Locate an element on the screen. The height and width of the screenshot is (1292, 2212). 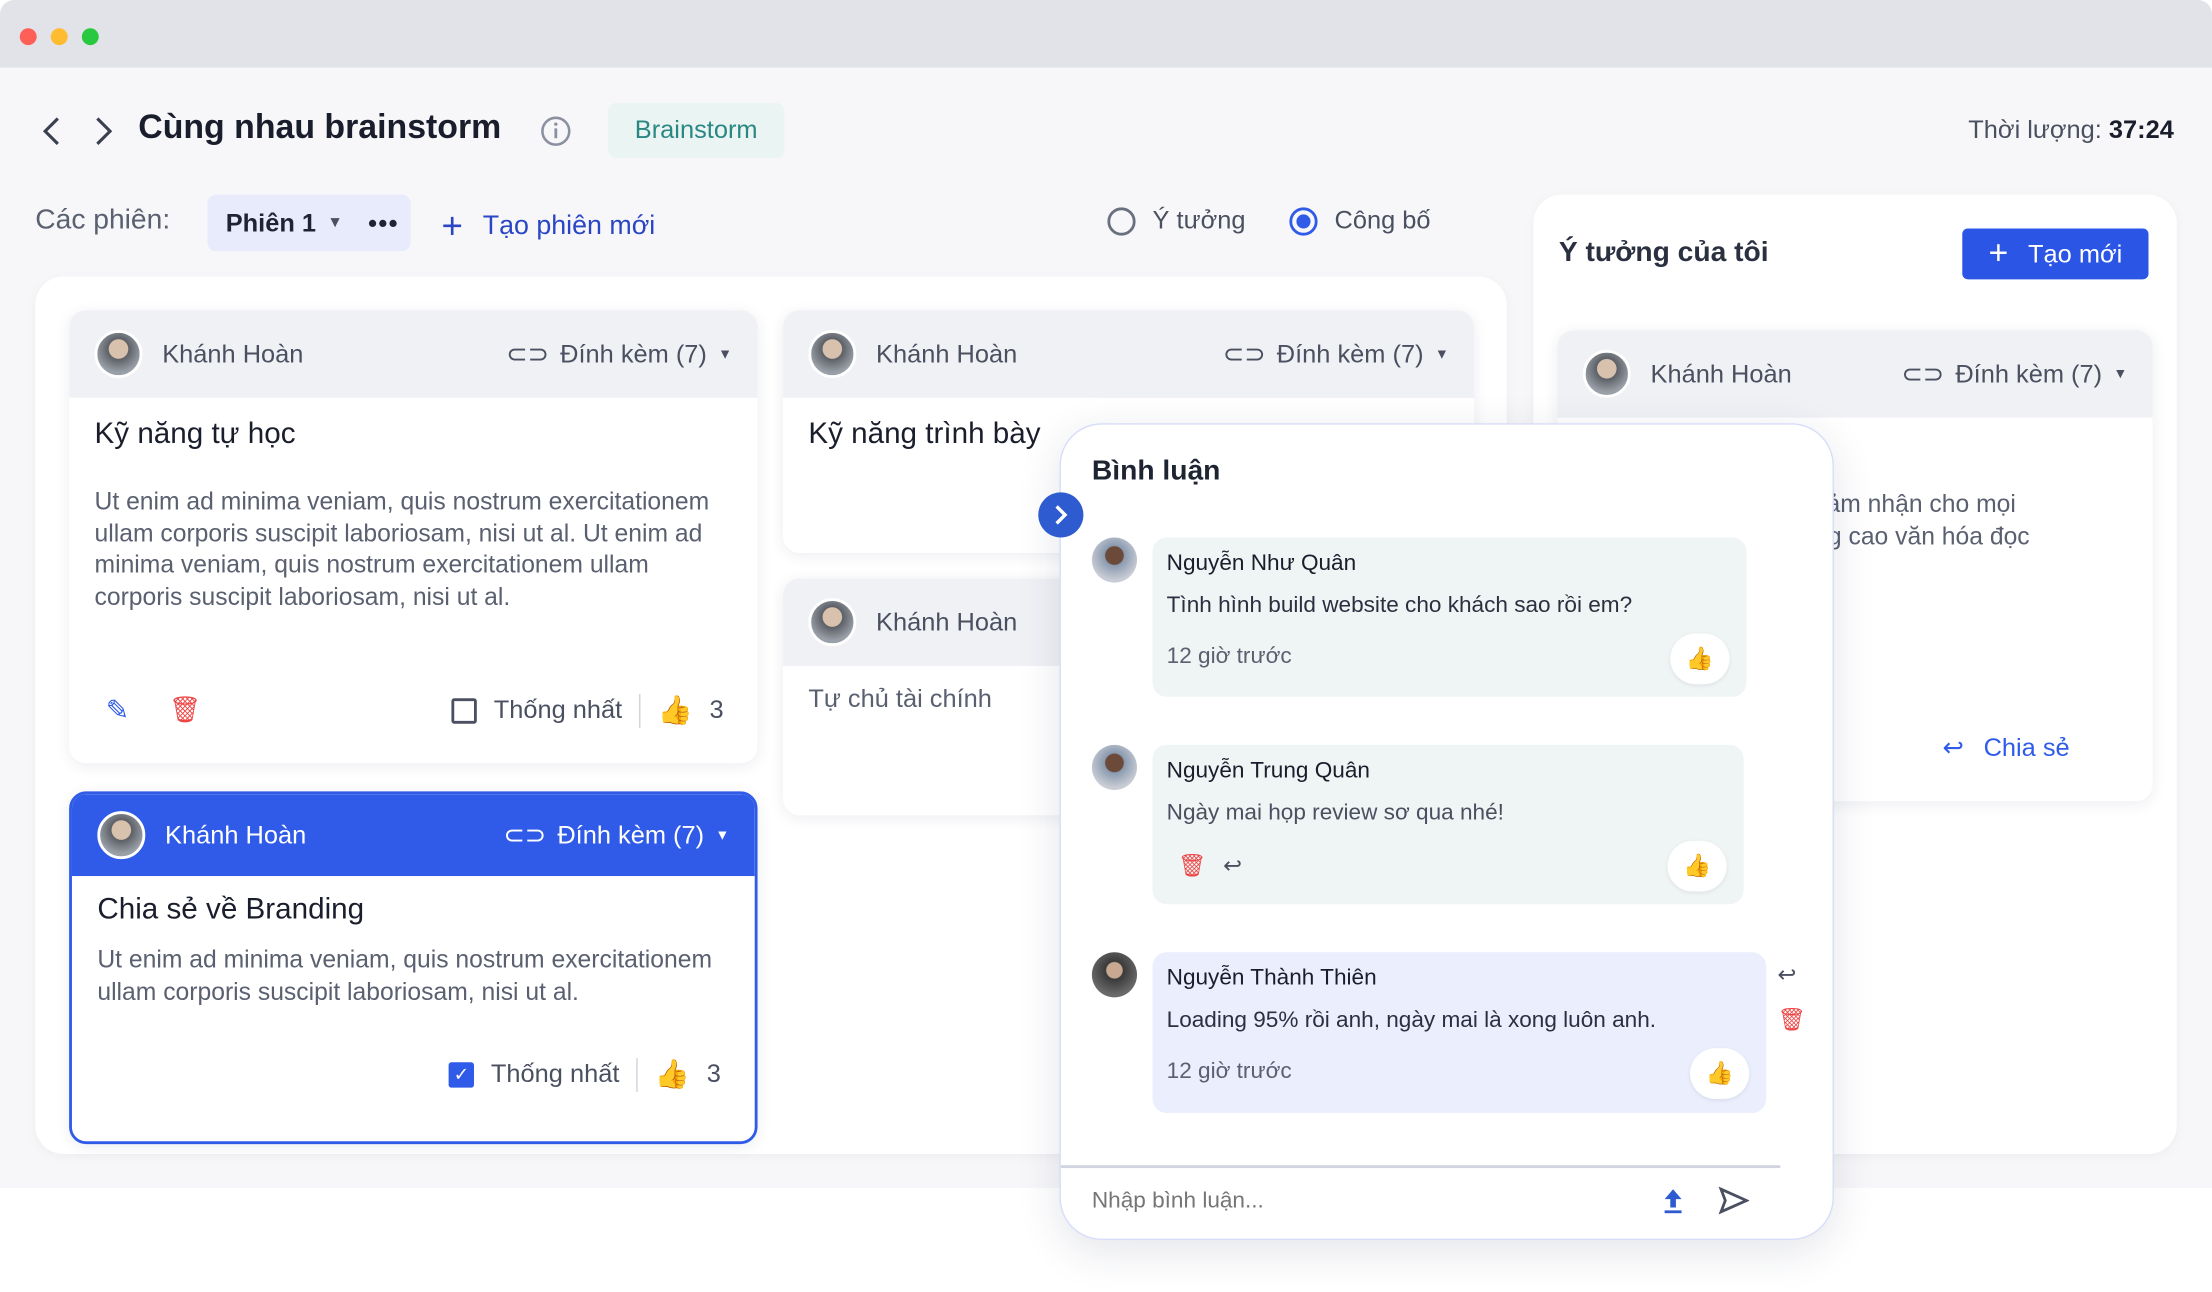
session-dropdown: Phiên 1 ▼ ••• is located at coordinates (309, 223).